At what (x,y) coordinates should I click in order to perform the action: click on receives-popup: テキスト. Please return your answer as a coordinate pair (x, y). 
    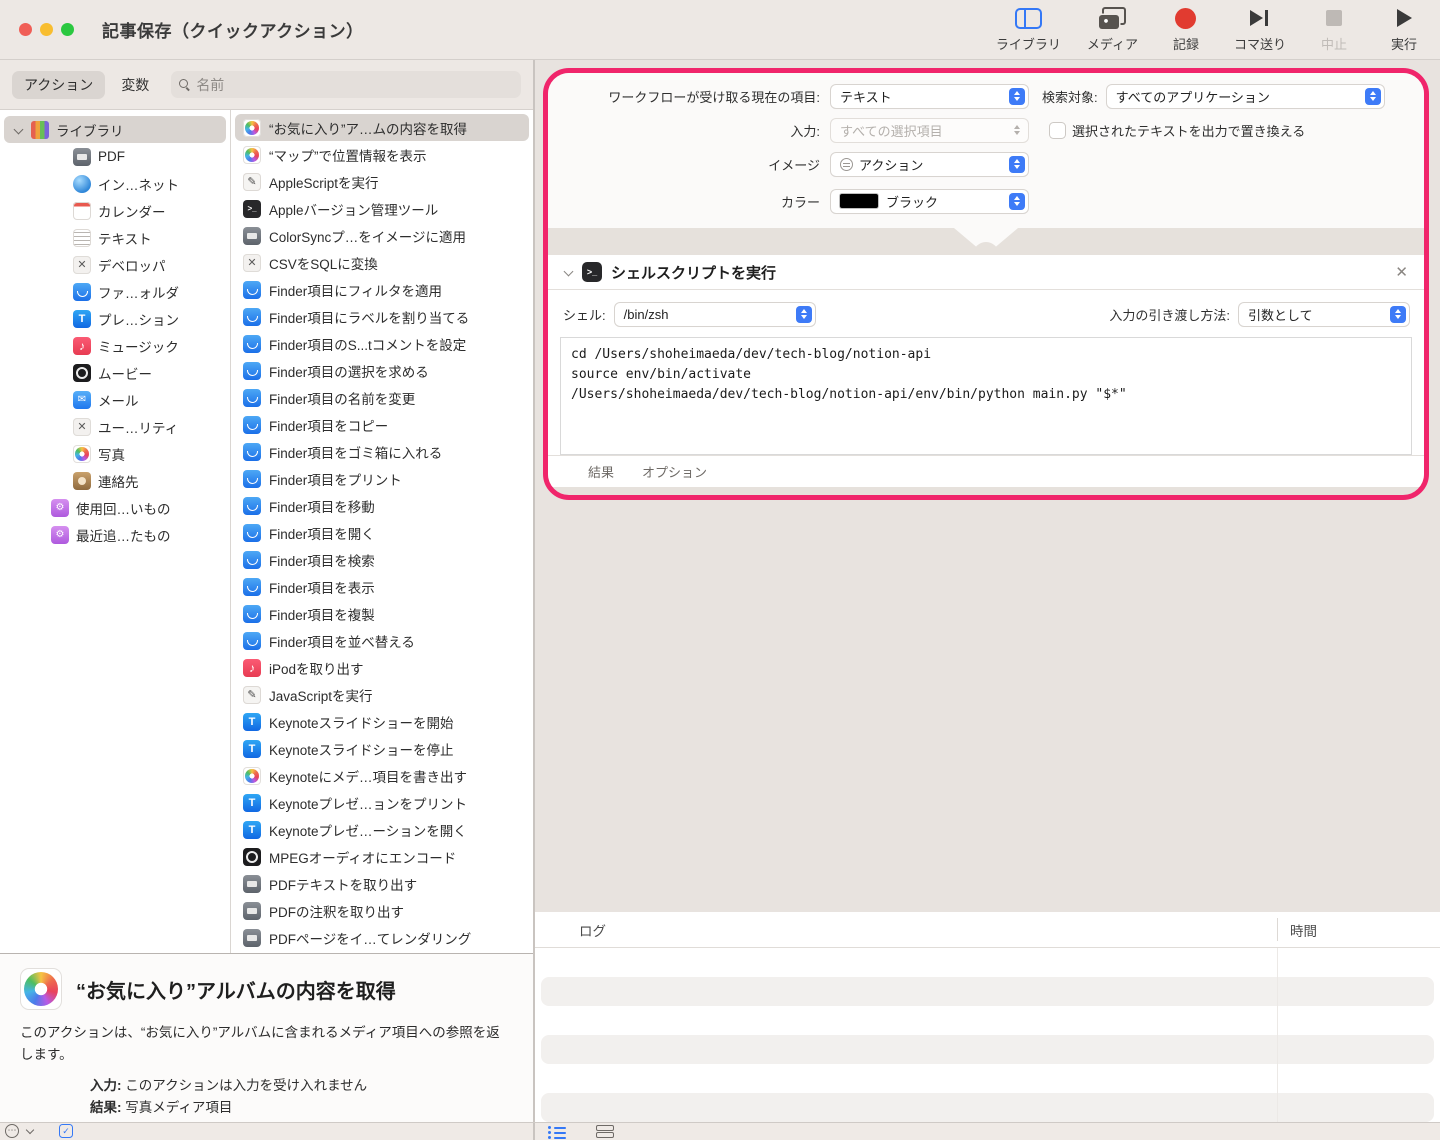
    Looking at the image, I should click on (929, 96).